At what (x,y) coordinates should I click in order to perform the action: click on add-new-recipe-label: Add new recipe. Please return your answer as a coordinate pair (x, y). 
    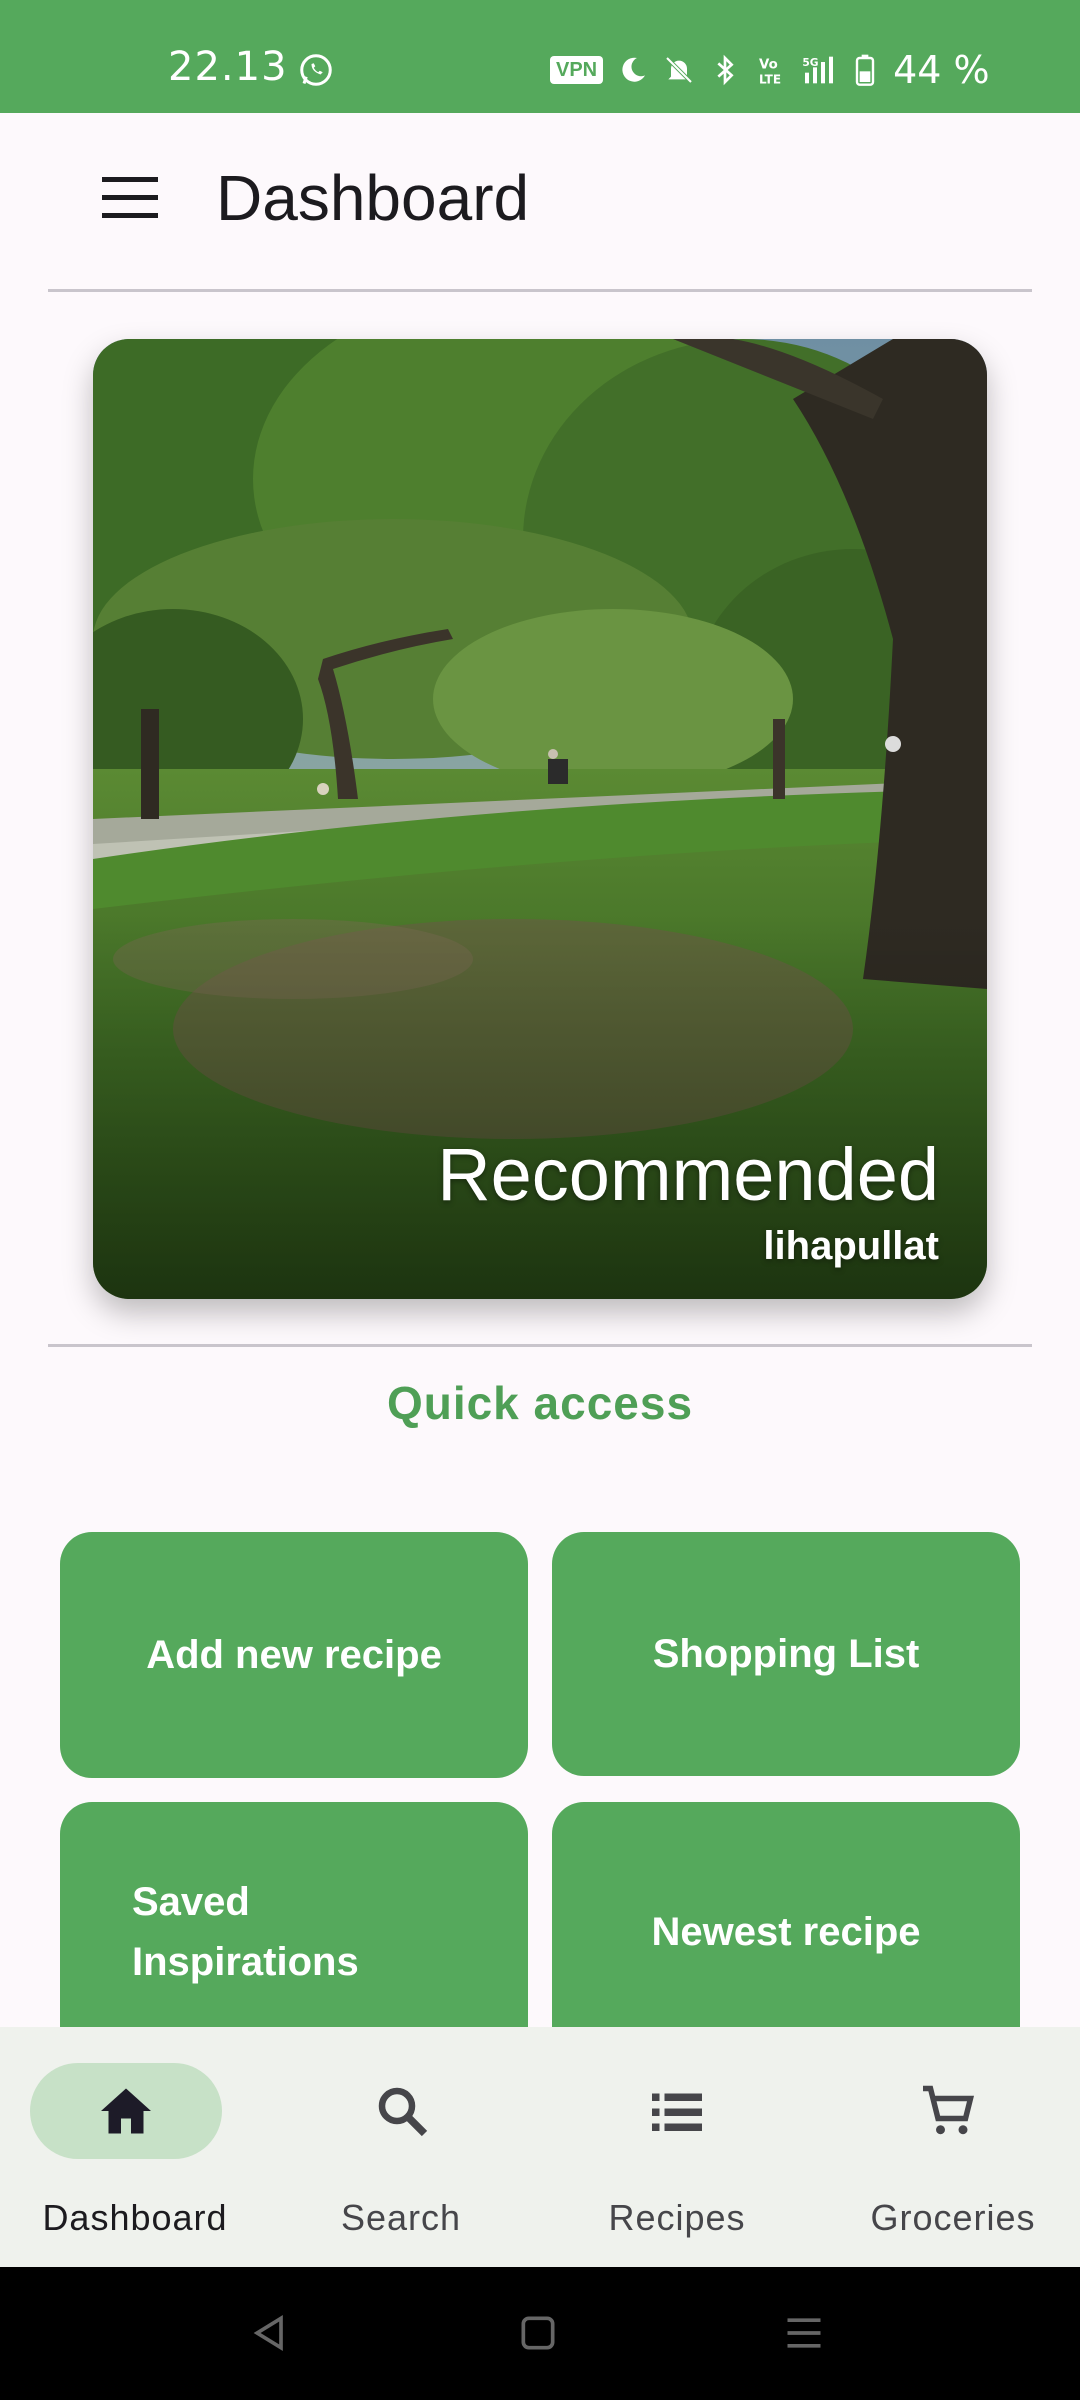
    Looking at the image, I should click on (294, 1654).